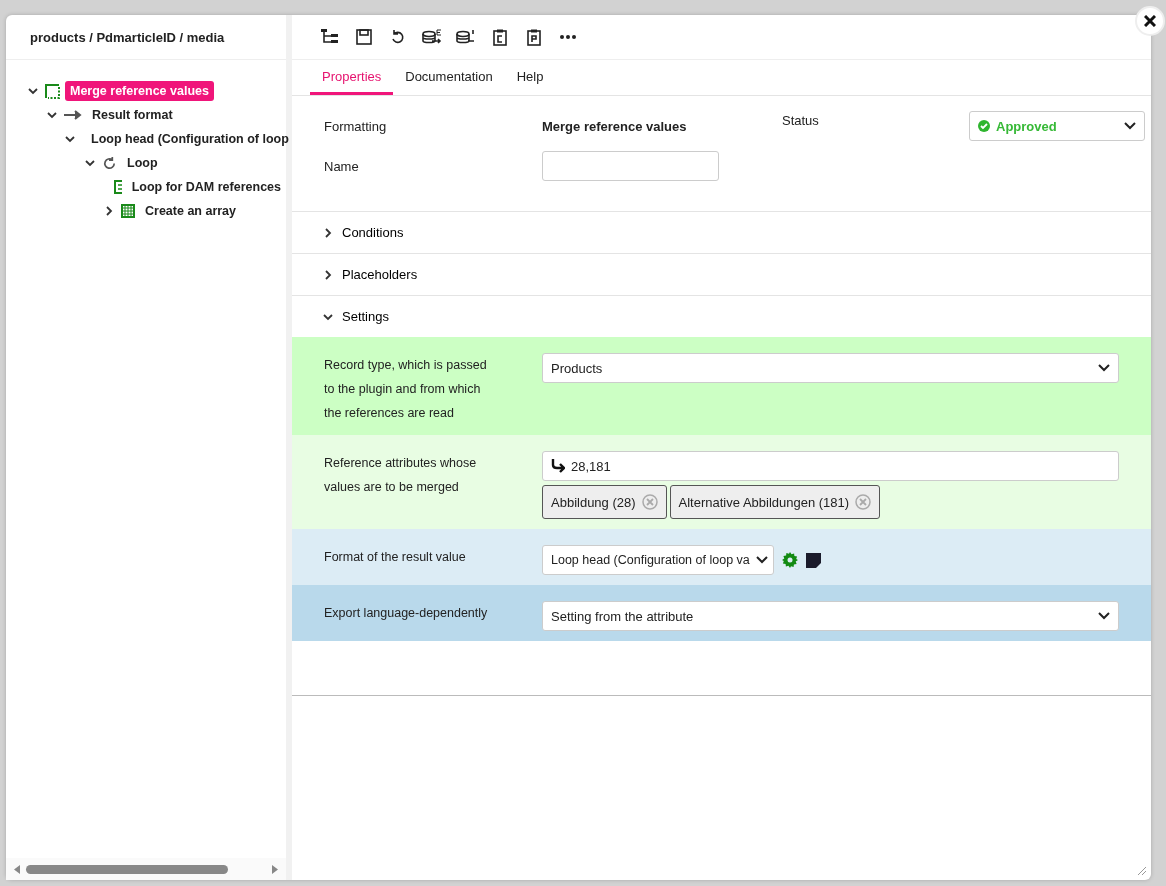  Describe the element at coordinates (128, 211) in the screenshot. I see `grid-icon` at that location.